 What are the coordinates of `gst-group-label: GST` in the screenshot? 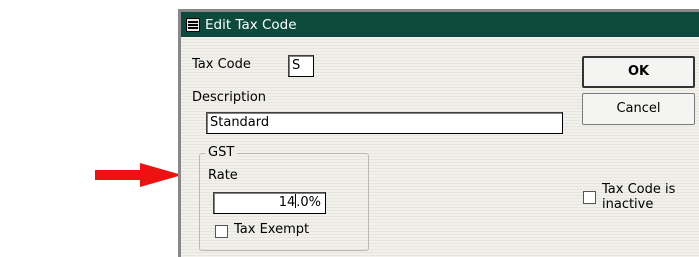 It's located at (221, 152).